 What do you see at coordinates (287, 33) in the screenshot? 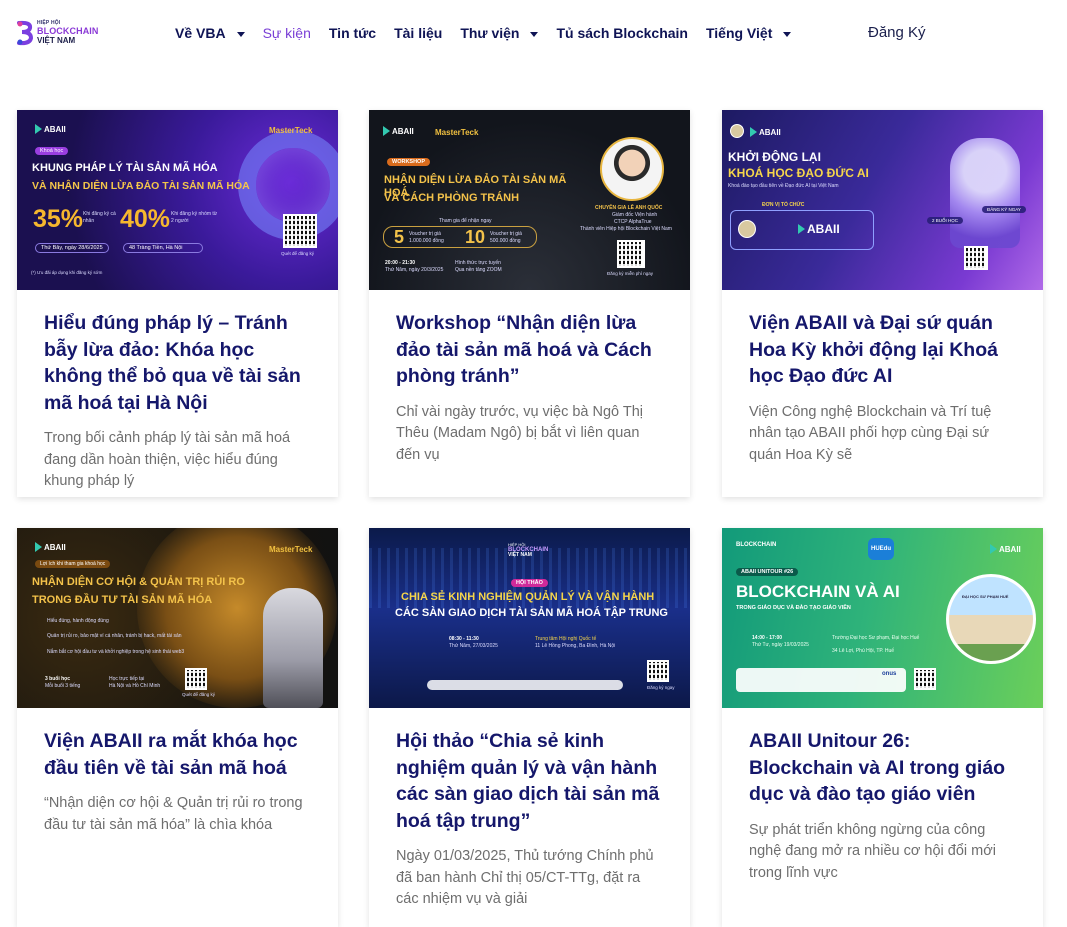
I see `nav-item-su-kien: Sự kiện` at bounding box center [287, 33].